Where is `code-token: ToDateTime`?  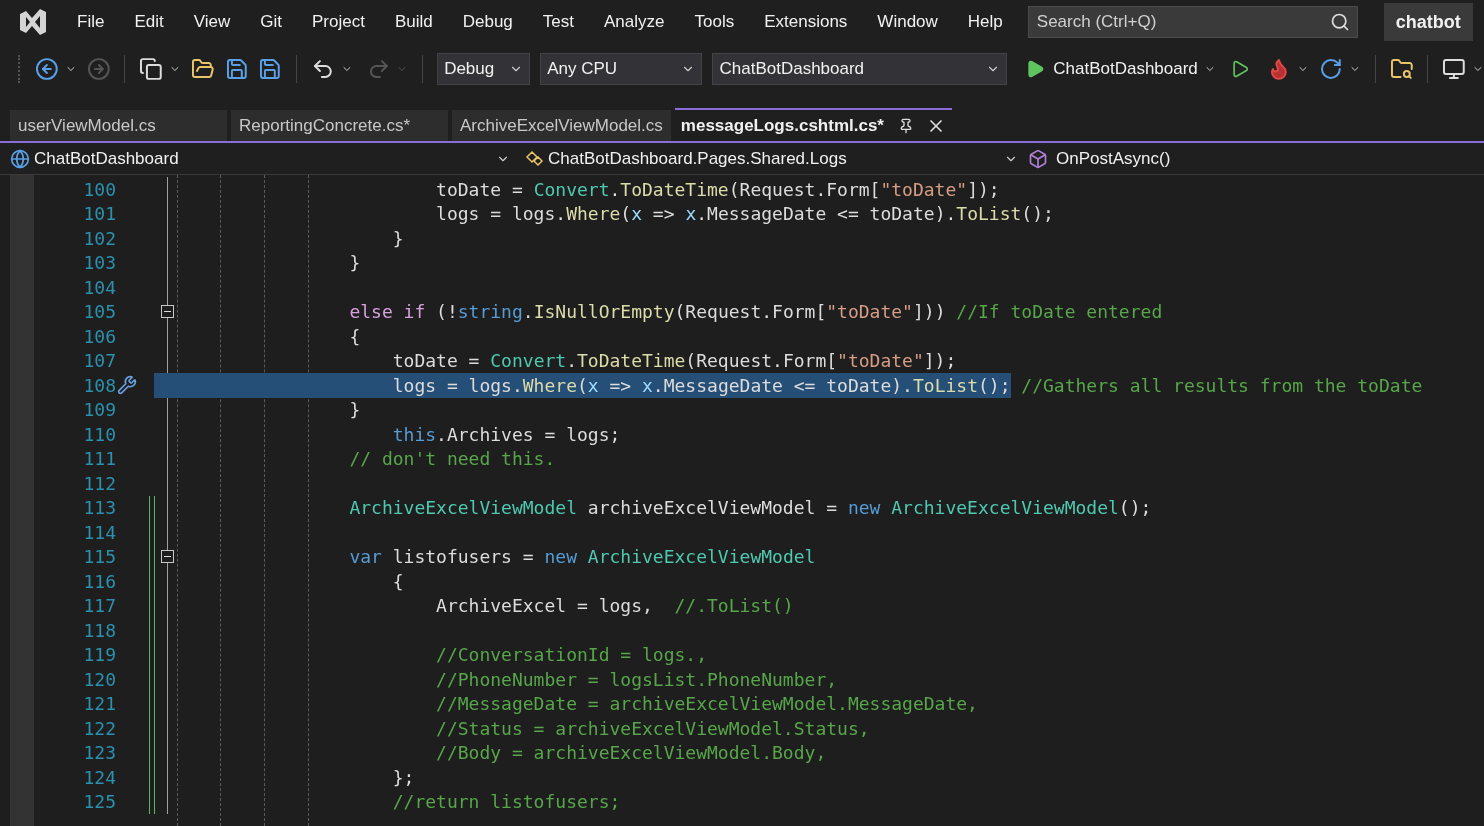 code-token: ToDateTime is located at coordinates (674, 189).